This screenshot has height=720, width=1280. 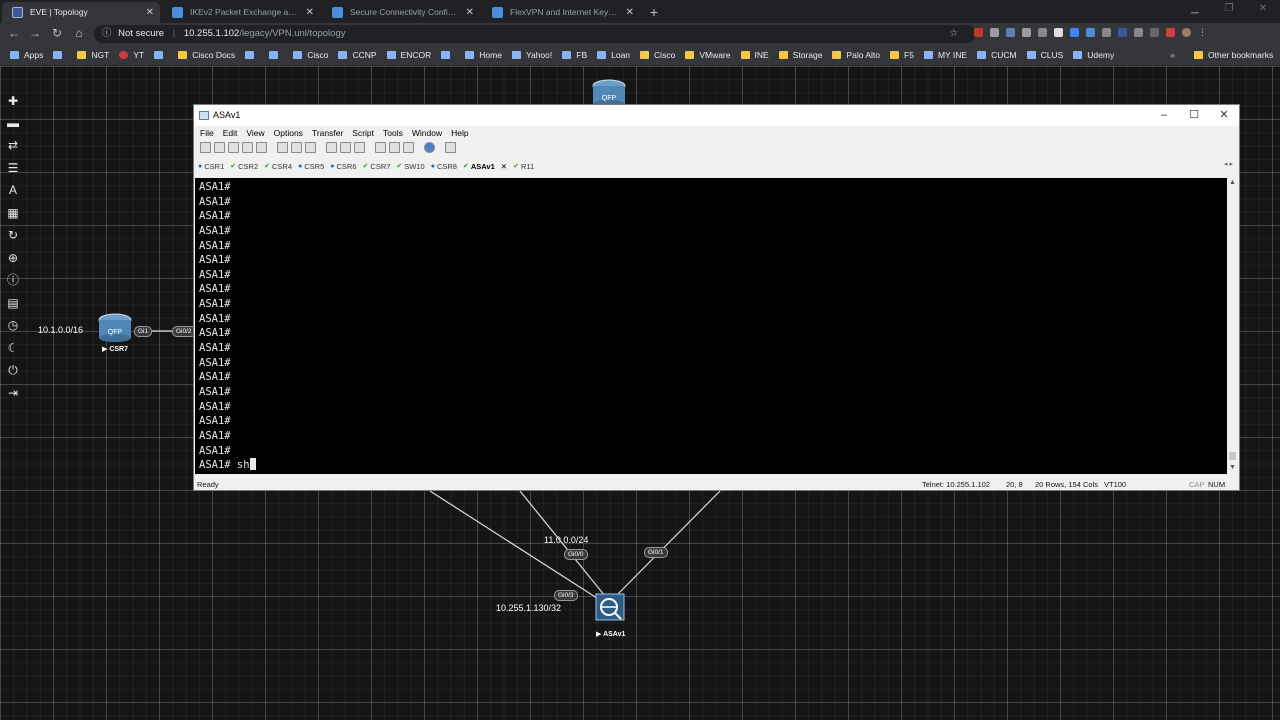 What do you see at coordinates (610, 634) in the screenshot?
I see `asav1-label: ▶ ASAv1` at bounding box center [610, 634].